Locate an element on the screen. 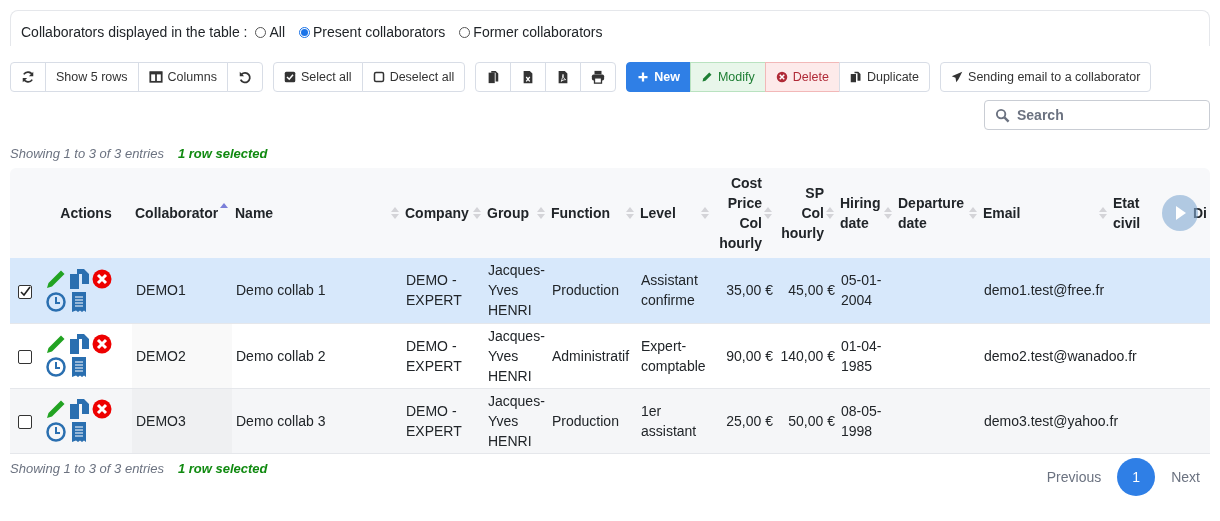 The height and width of the screenshot is (521, 1220). next-link: Next is located at coordinates (1185, 476).